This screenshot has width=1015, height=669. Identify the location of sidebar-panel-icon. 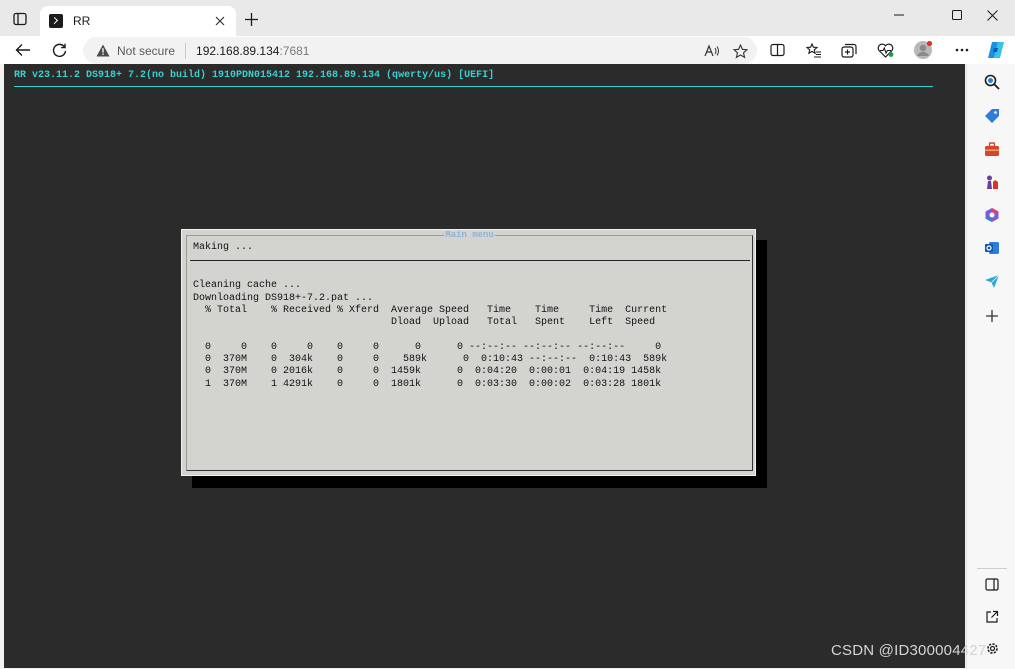
(992, 584).